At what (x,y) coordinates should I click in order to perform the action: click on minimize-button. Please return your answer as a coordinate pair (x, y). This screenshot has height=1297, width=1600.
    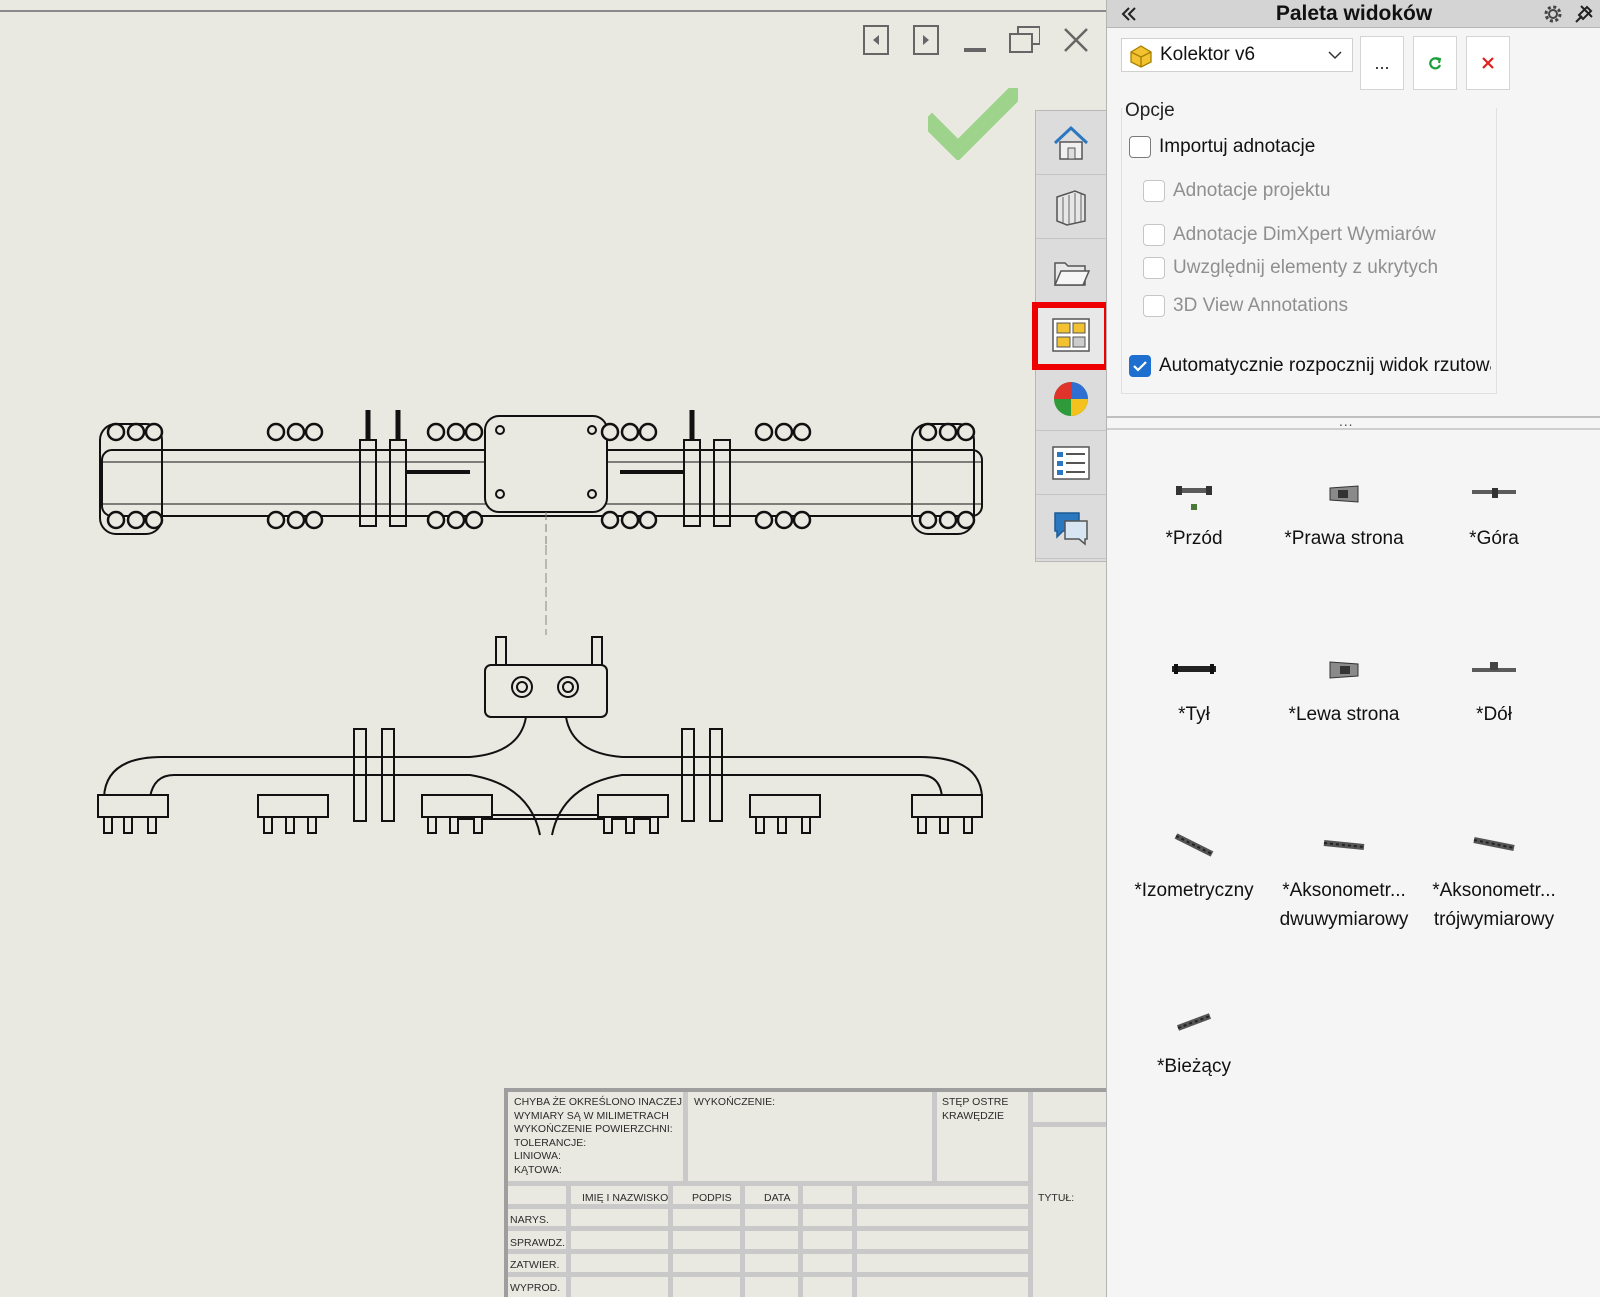
    Looking at the image, I should click on (976, 40).